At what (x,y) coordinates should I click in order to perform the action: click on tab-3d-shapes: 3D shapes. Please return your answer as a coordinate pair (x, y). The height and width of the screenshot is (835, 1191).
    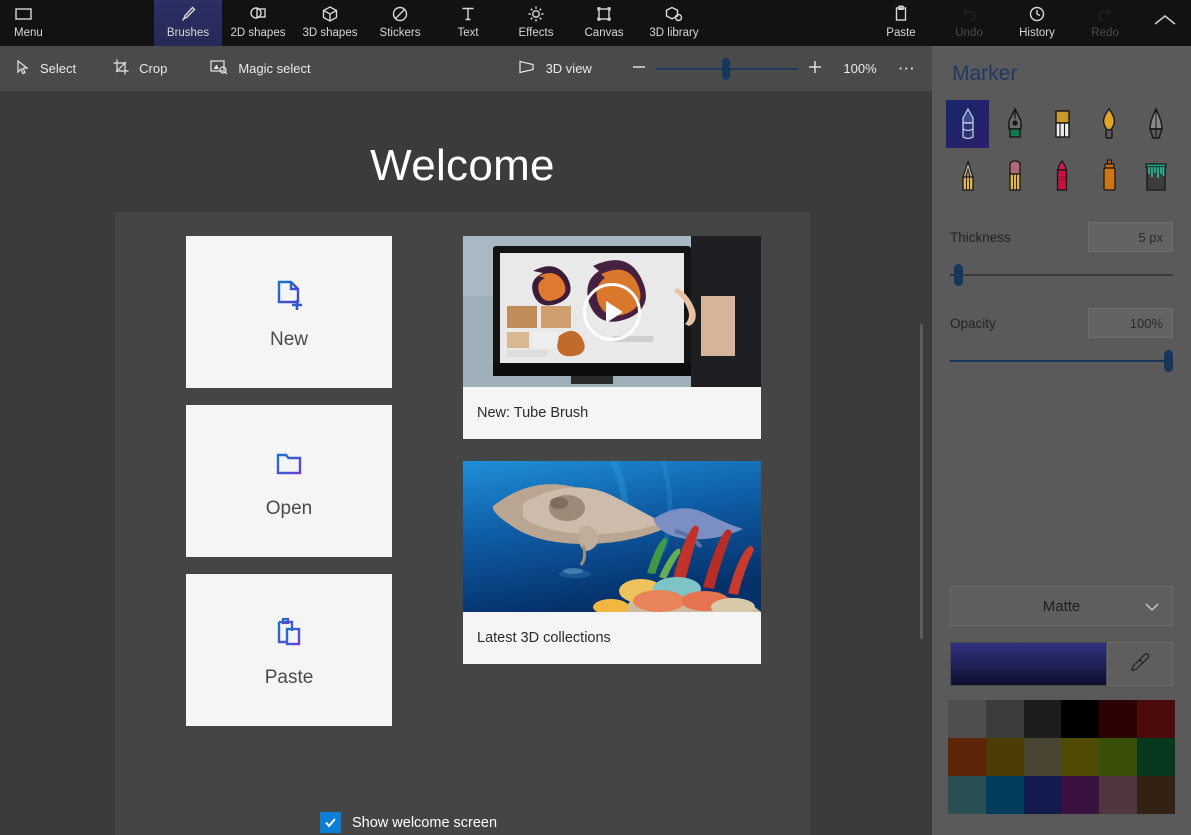
    Looking at the image, I should click on (330, 23).